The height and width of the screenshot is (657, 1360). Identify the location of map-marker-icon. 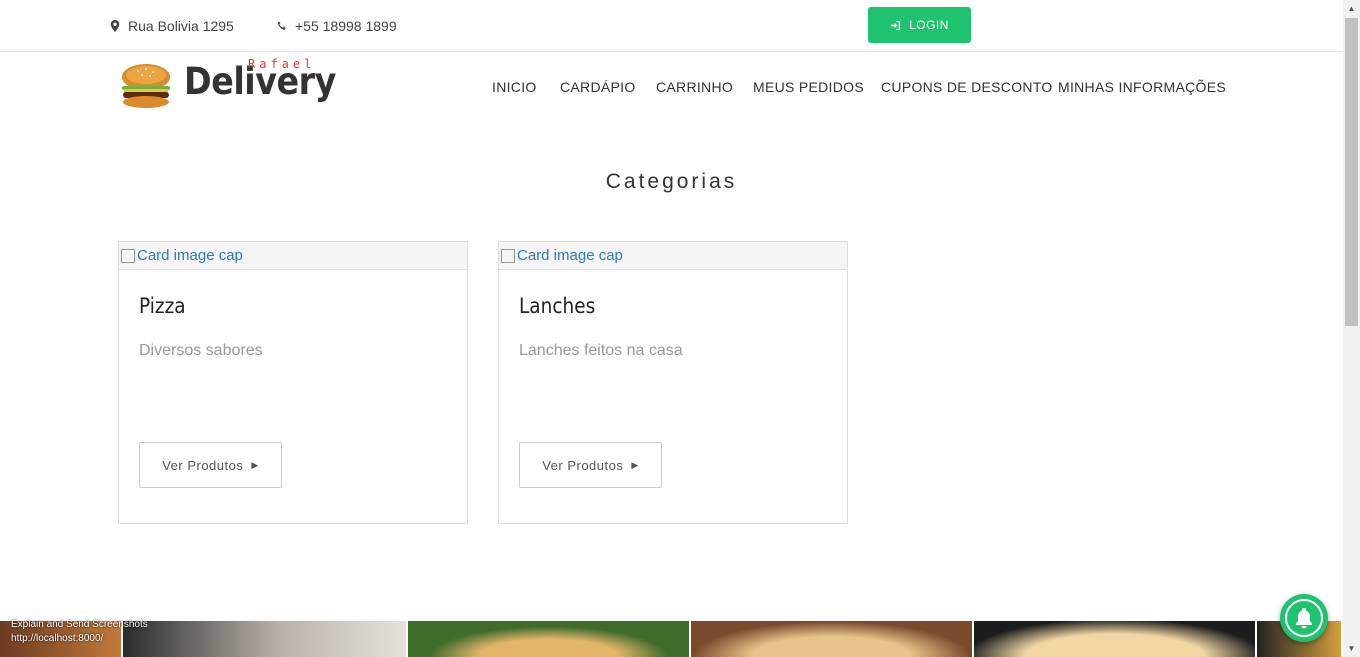
(115, 26).